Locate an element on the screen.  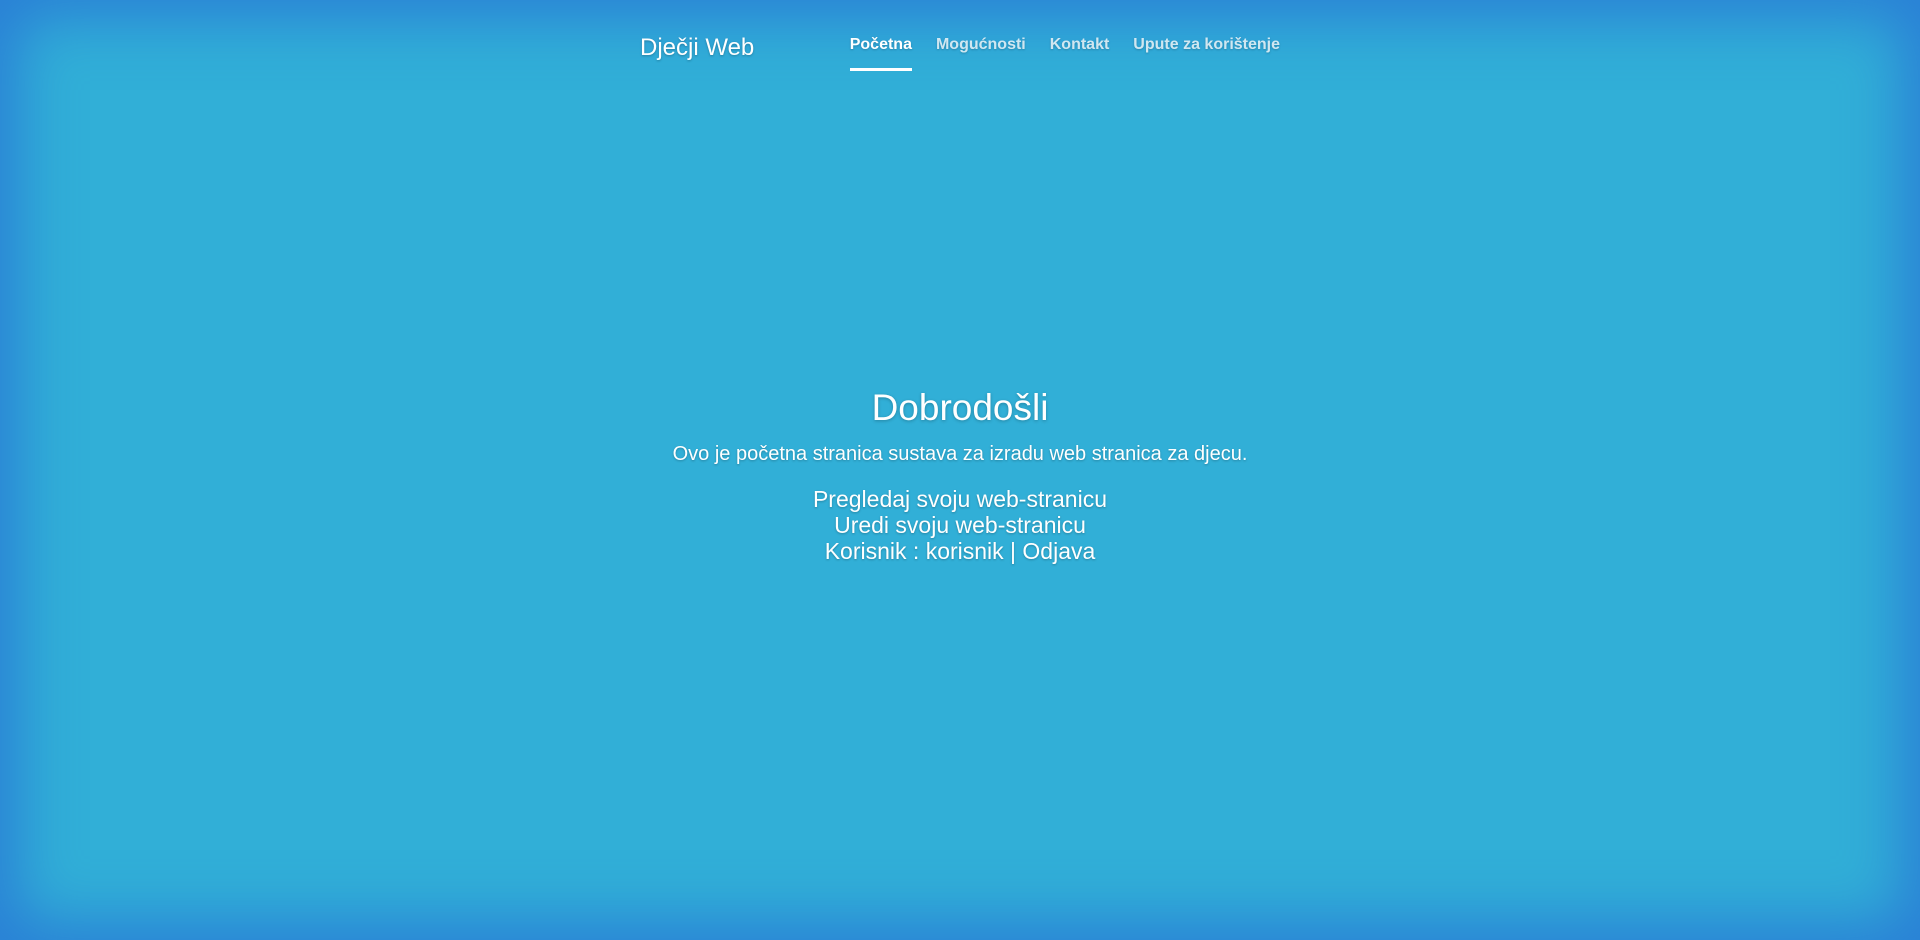
nav-item-pocetna: Početna is located at coordinates (880, 53).